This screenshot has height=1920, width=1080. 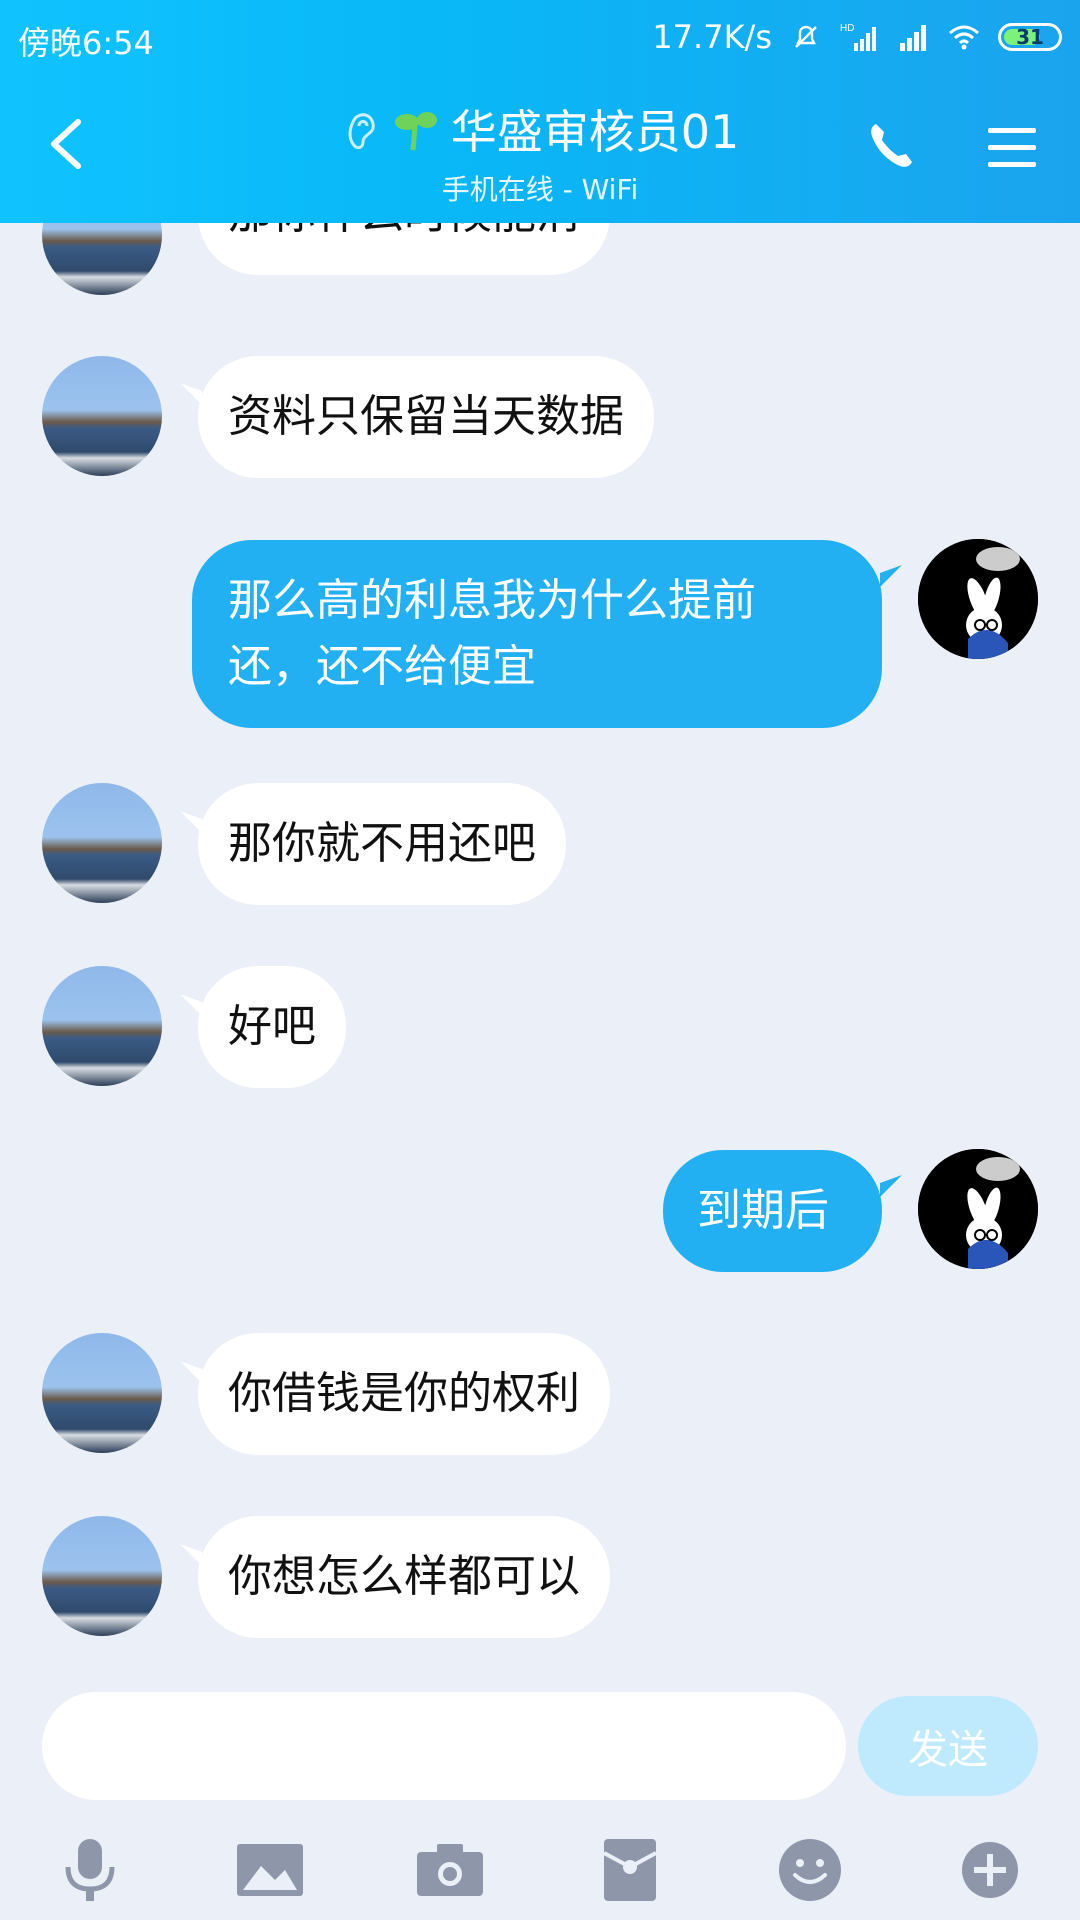 What do you see at coordinates (537, 634) in the screenshot?
I see `message-bubble-sent: 那么高的利息我为什么提前 还，还不给便宜` at bounding box center [537, 634].